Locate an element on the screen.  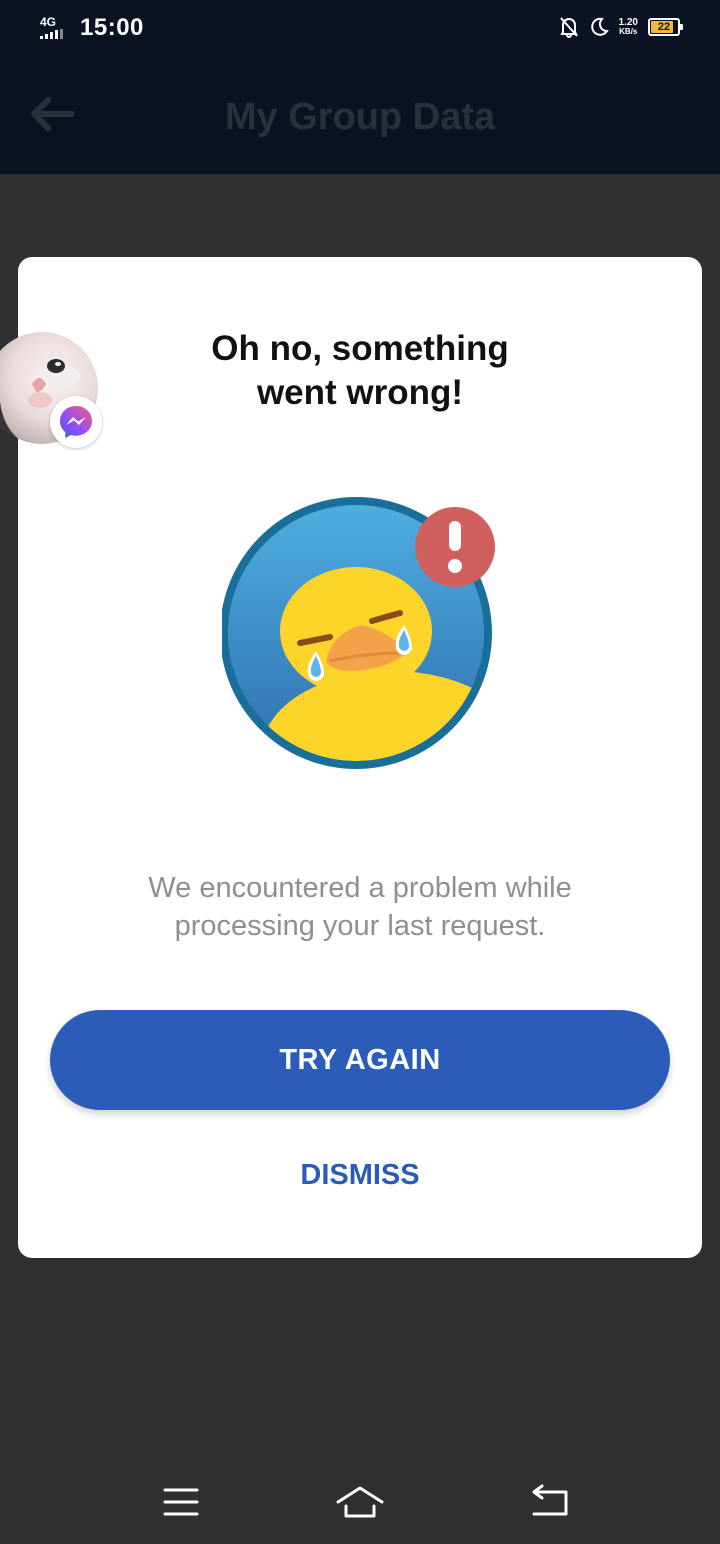
dialog-title-line2: went wrong! is located at coordinates (360, 392).